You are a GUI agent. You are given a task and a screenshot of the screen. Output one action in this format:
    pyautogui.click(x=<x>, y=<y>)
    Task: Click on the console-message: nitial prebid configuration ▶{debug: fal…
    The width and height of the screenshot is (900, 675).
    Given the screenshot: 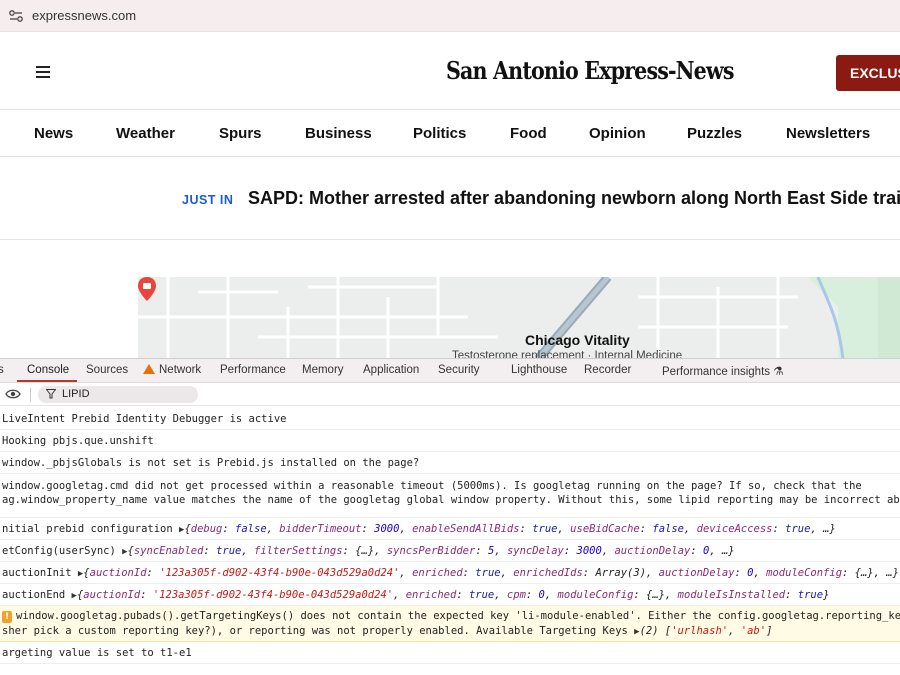 What is the action you would take?
    pyautogui.click(x=450, y=529)
    